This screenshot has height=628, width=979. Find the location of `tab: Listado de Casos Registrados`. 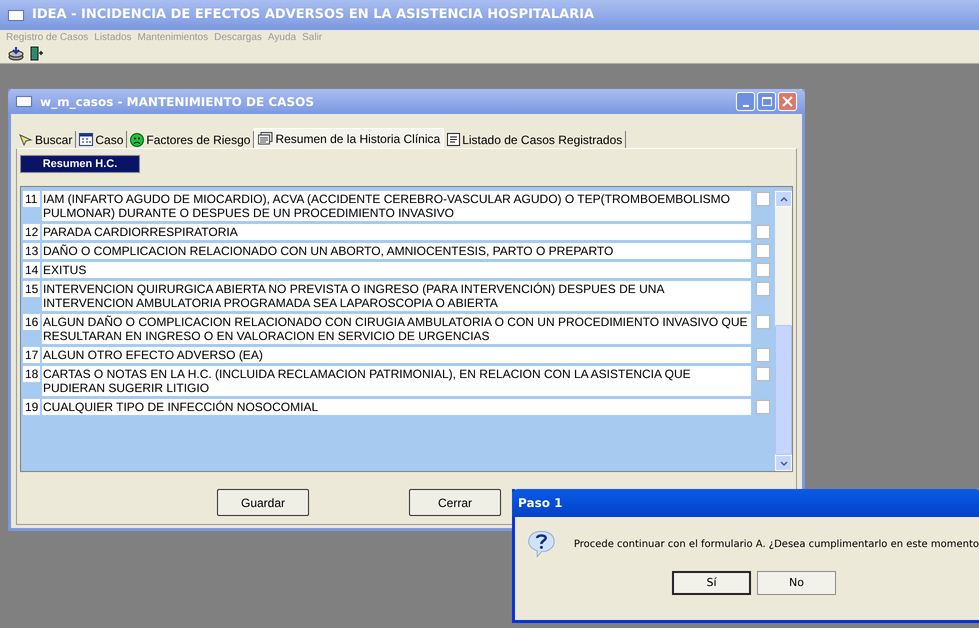

tab: Listado de Casos Registrados is located at coordinates (535, 139).